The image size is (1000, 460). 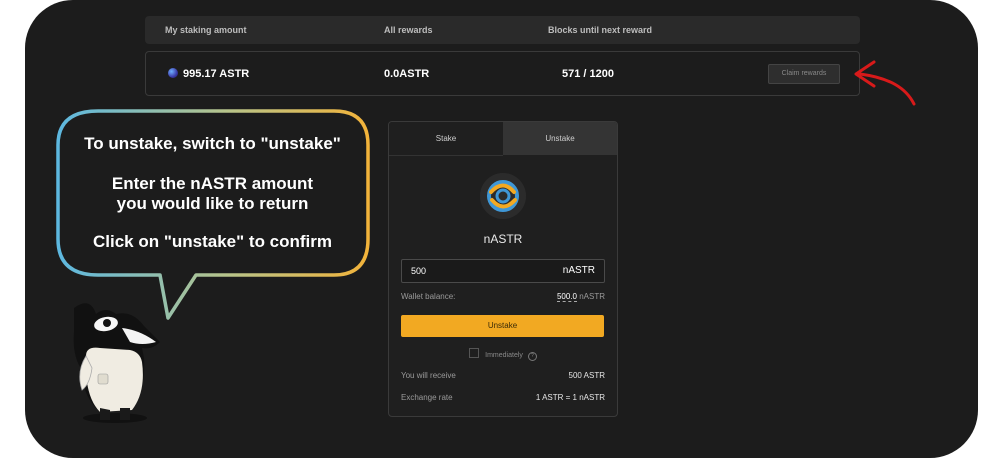 What do you see at coordinates (428, 296) in the screenshot?
I see `wallet-balance-label: Wallet balance:` at bounding box center [428, 296].